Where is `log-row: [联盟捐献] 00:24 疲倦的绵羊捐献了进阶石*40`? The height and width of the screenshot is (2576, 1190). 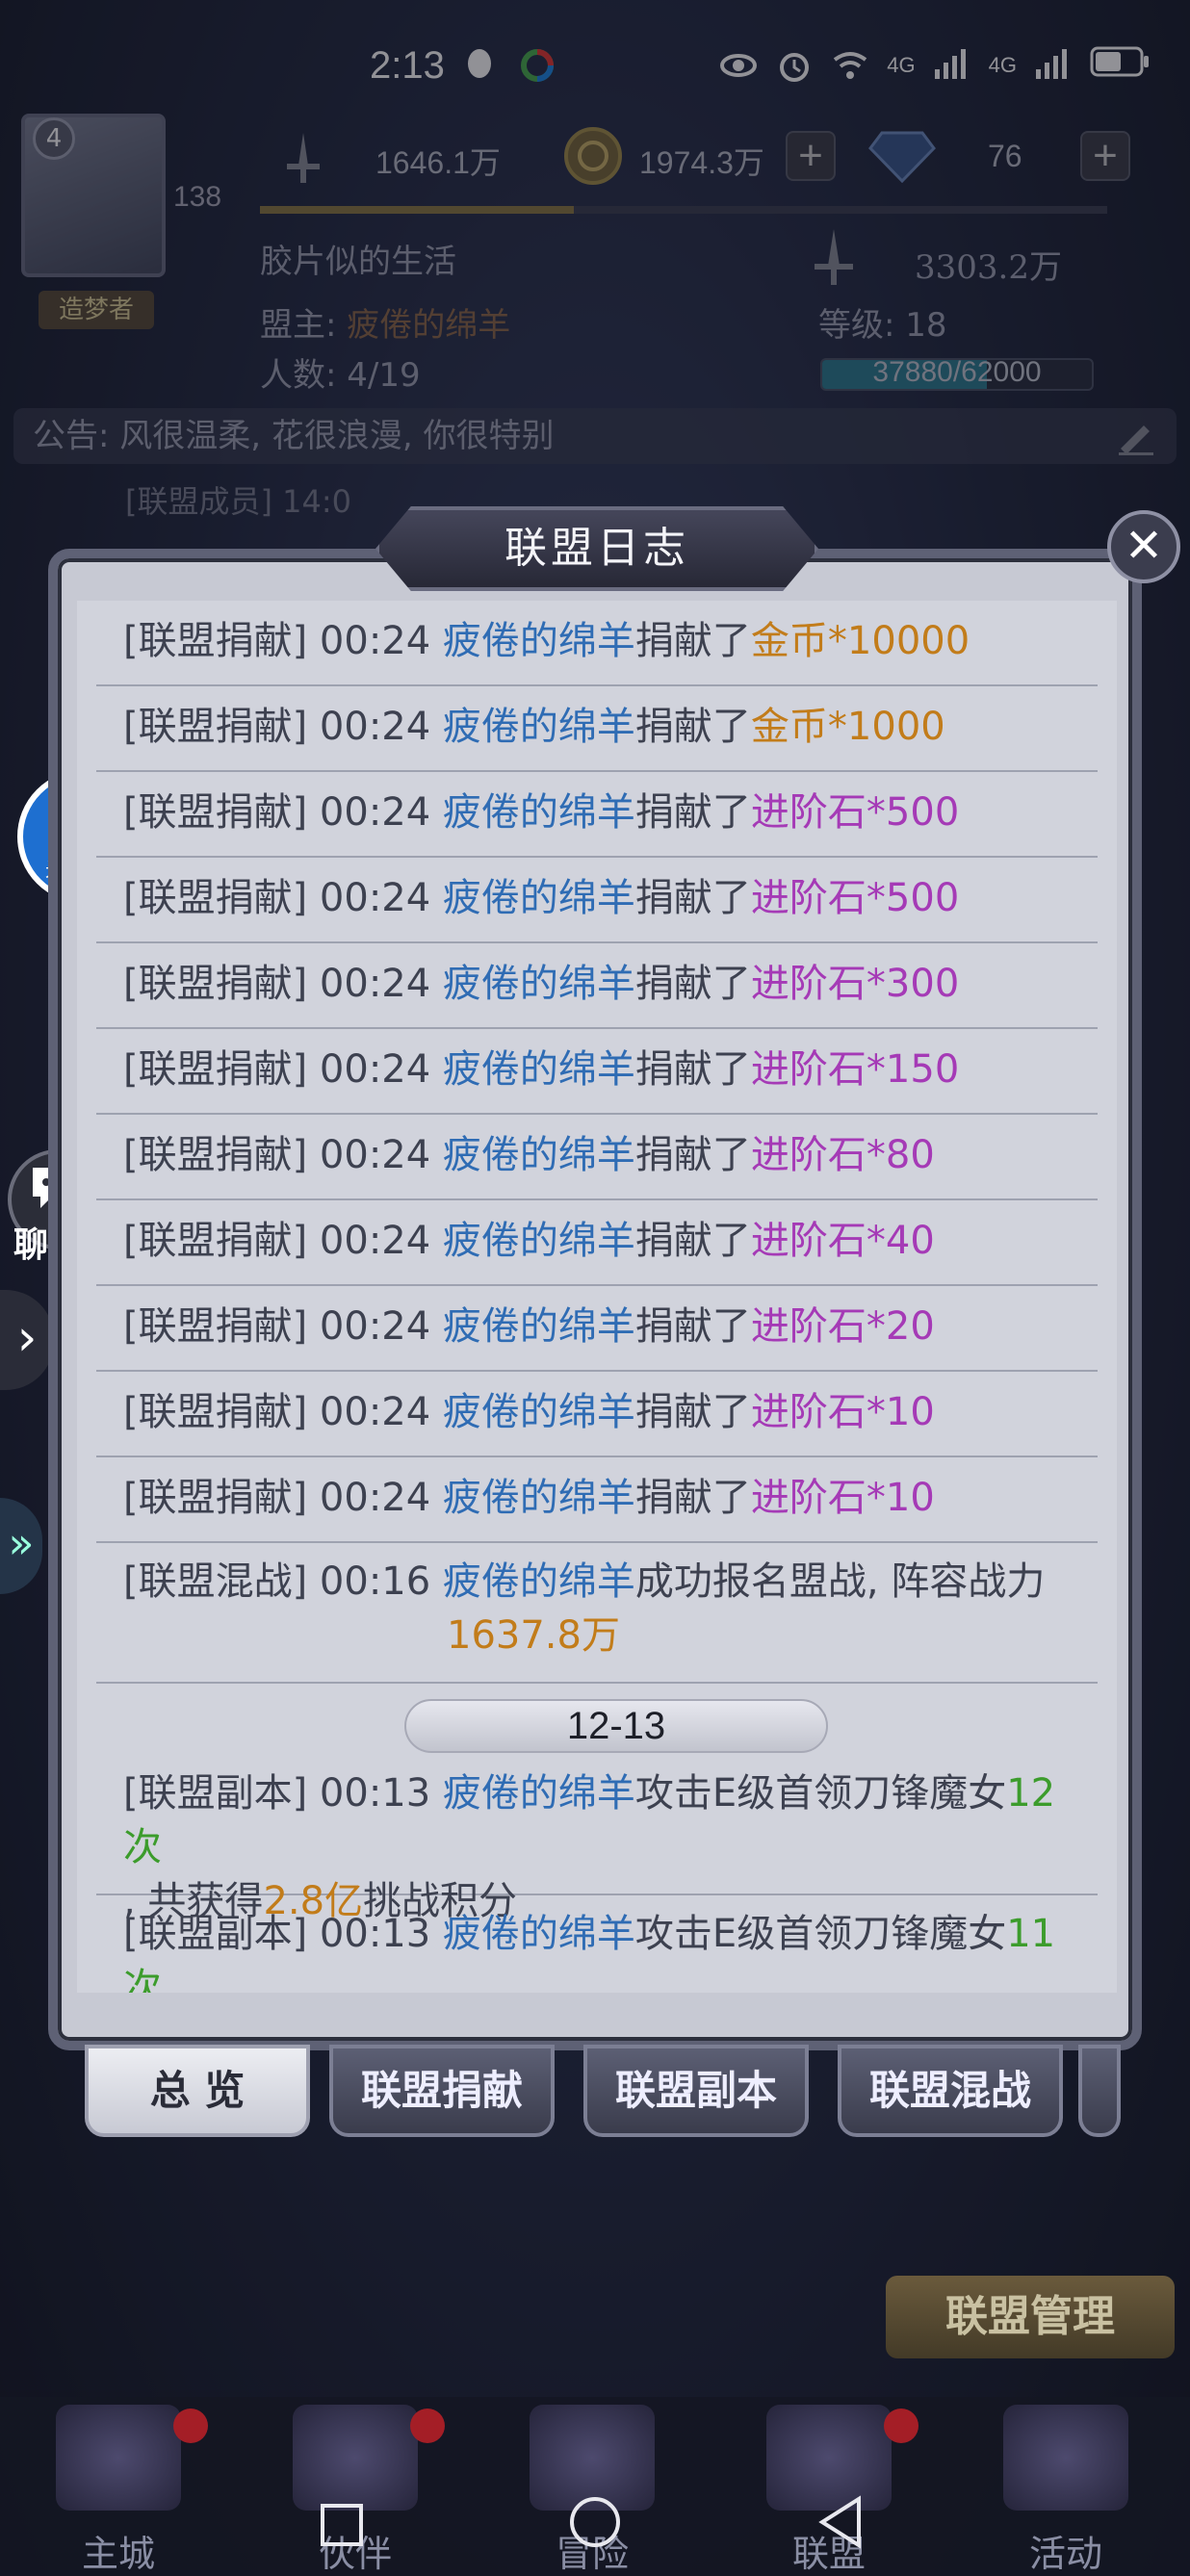 log-row: [联盟捐献] 00:24 疲倦的绵羊捐献了进阶石*40 is located at coordinates (597, 1243).